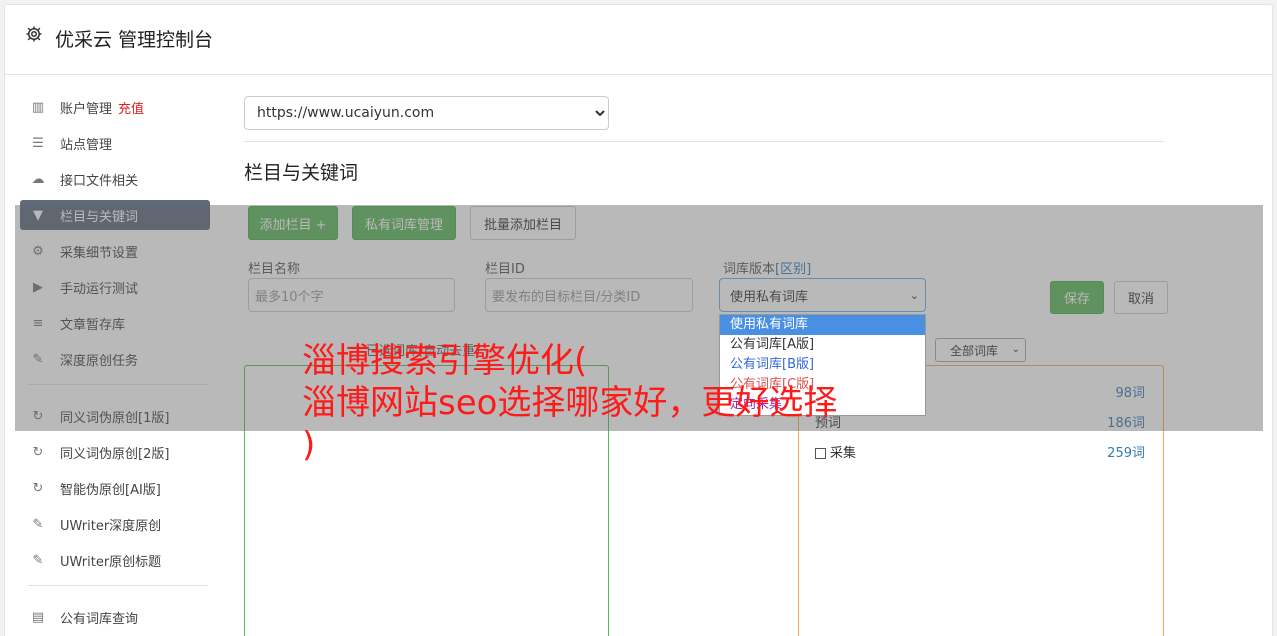  Describe the element at coordinates (115, 143) in the screenshot. I see `sidebar-item-sites: ☰ 站点管理` at that location.